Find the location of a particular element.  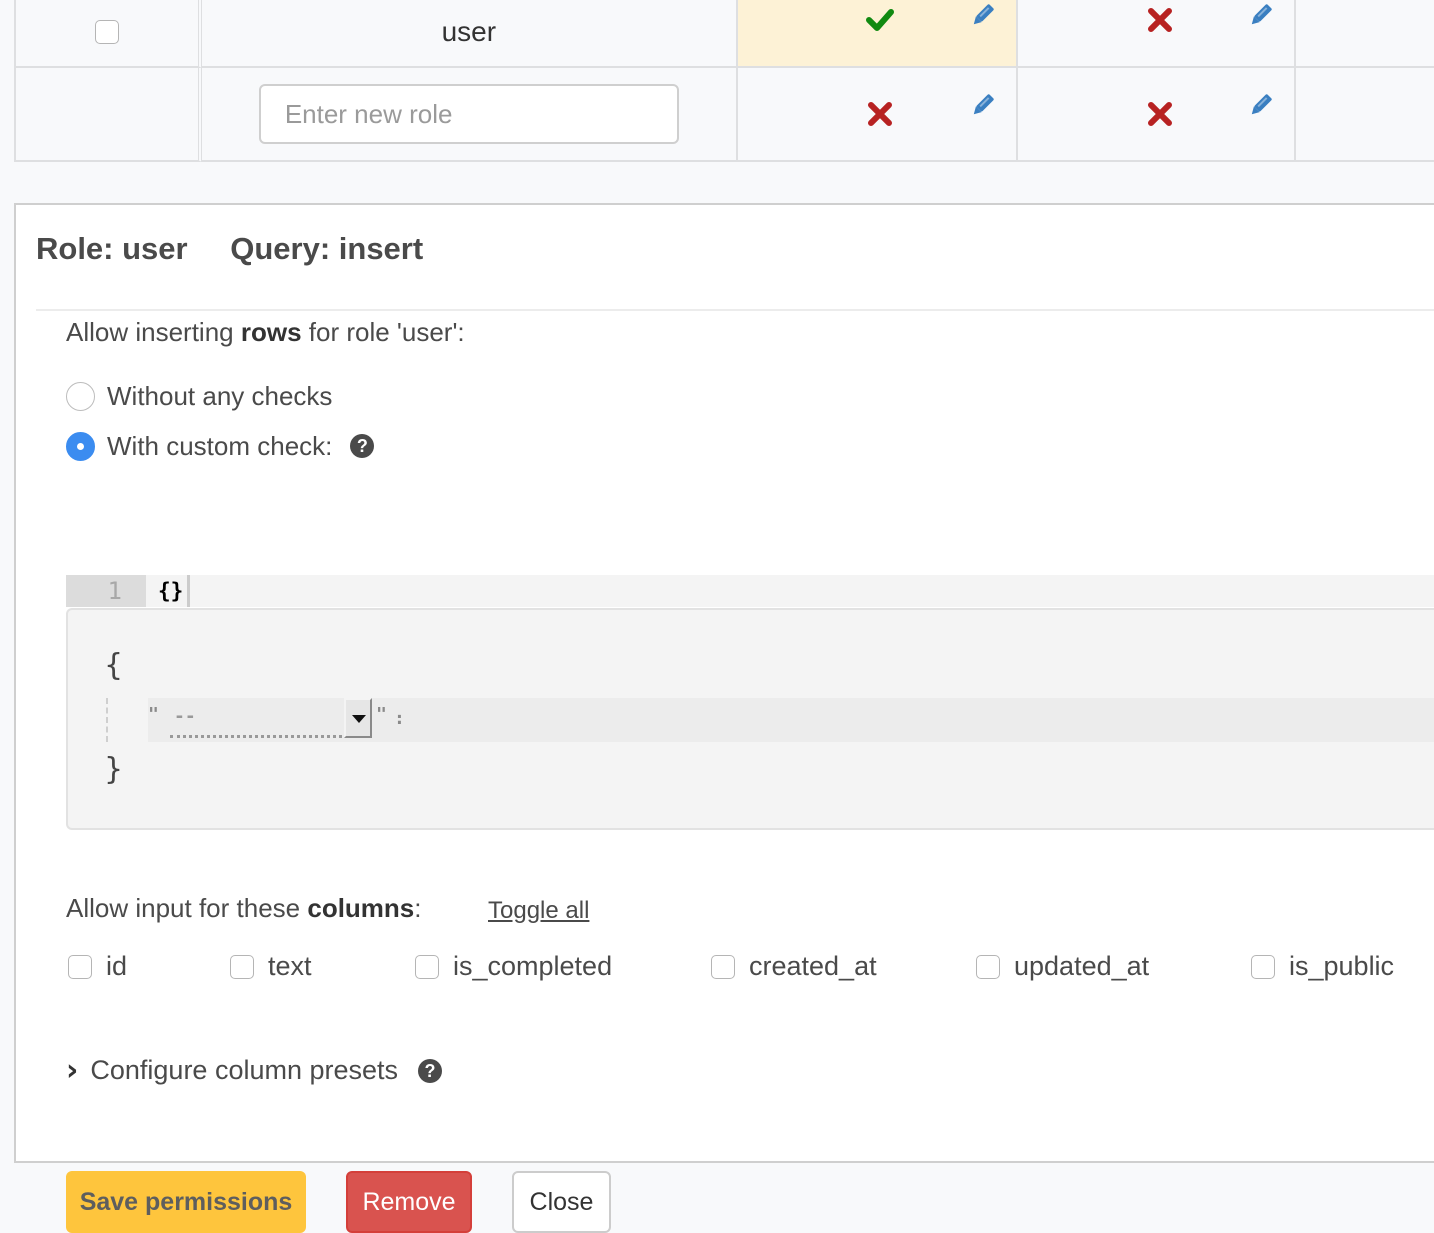

column-label: updated_at is located at coordinates (1082, 966).